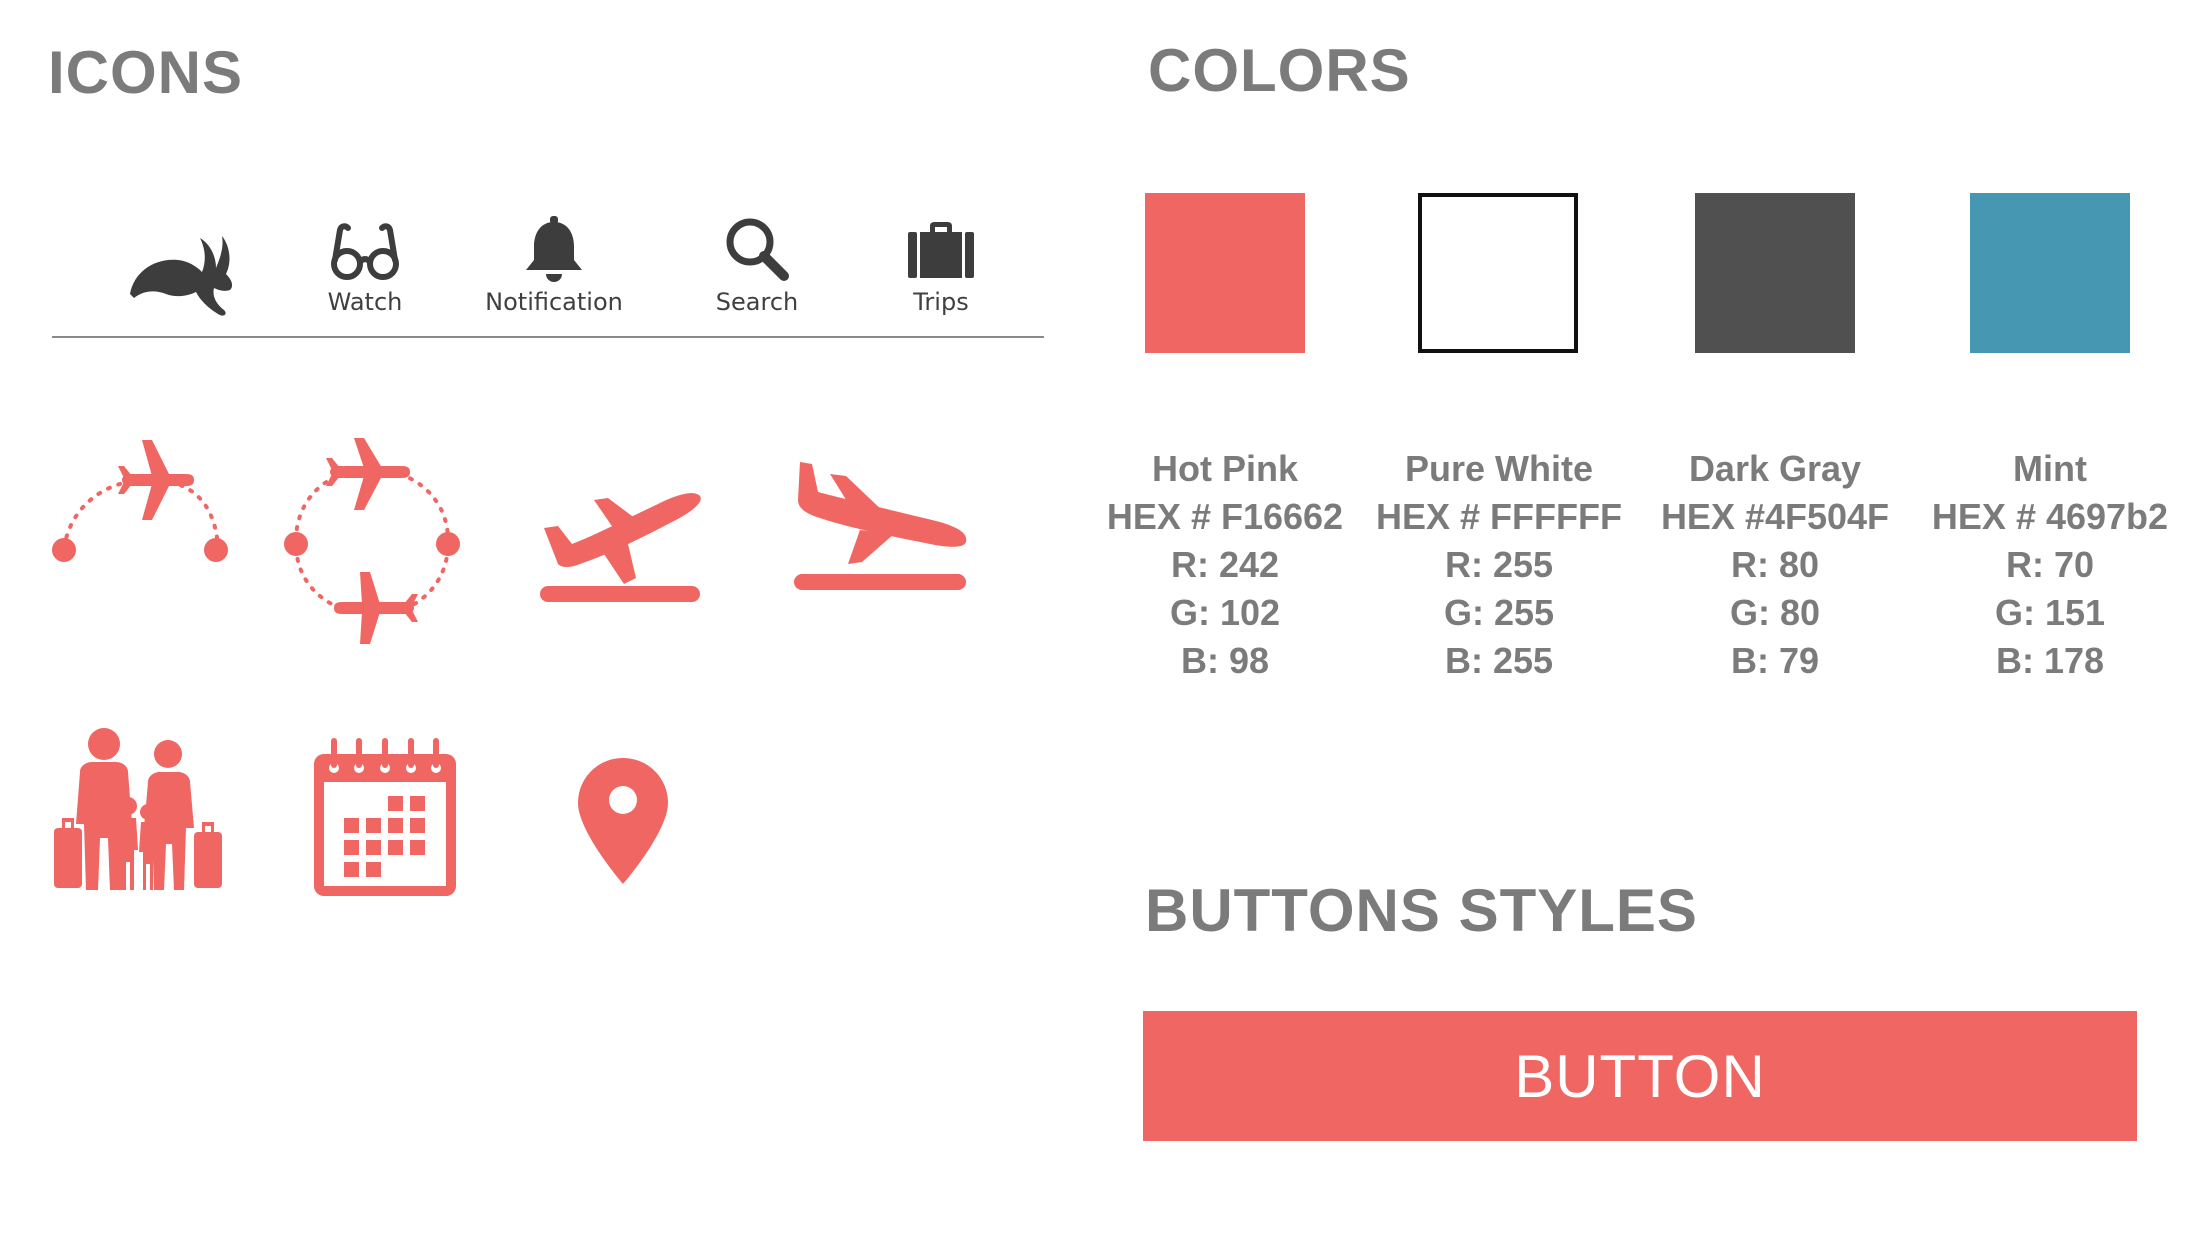  I want to click on glasses-icon, so click(365, 251).